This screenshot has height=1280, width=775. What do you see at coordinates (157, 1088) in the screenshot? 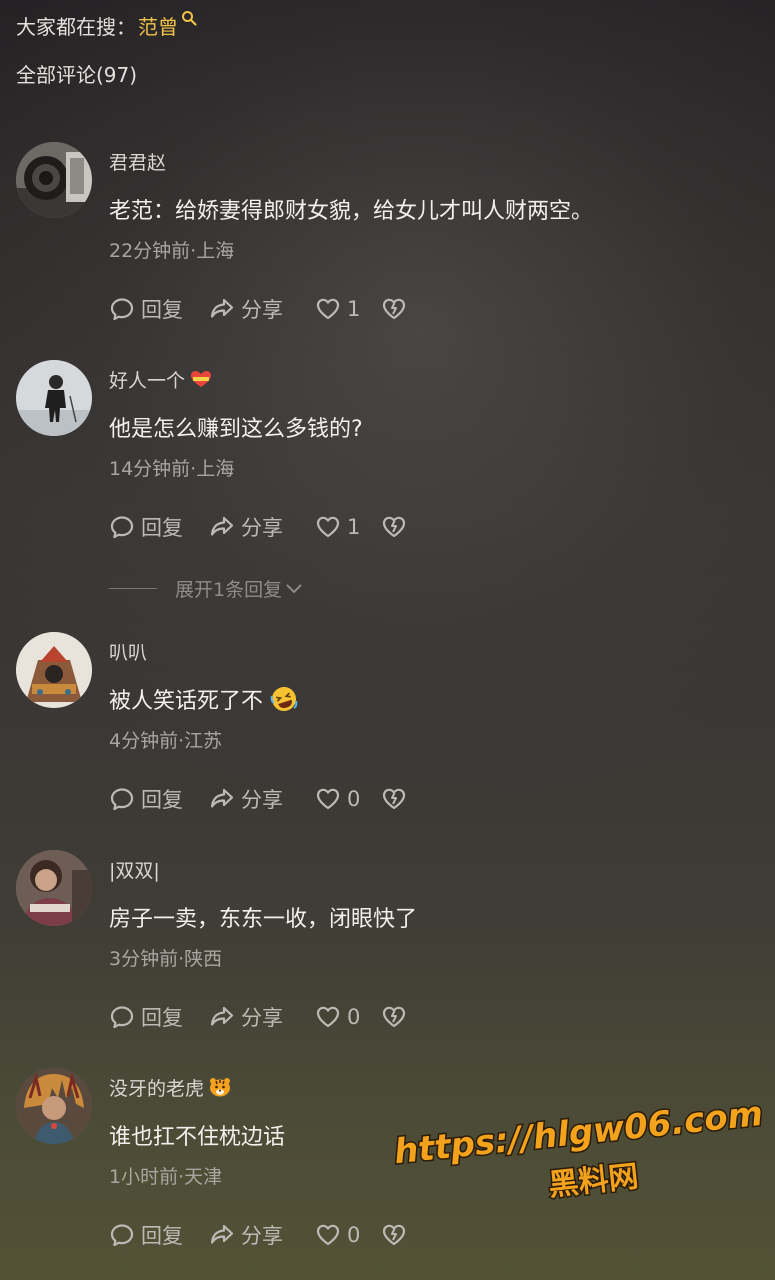
I see `username-text: 没牙的老虎` at bounding box center [157, 1088].